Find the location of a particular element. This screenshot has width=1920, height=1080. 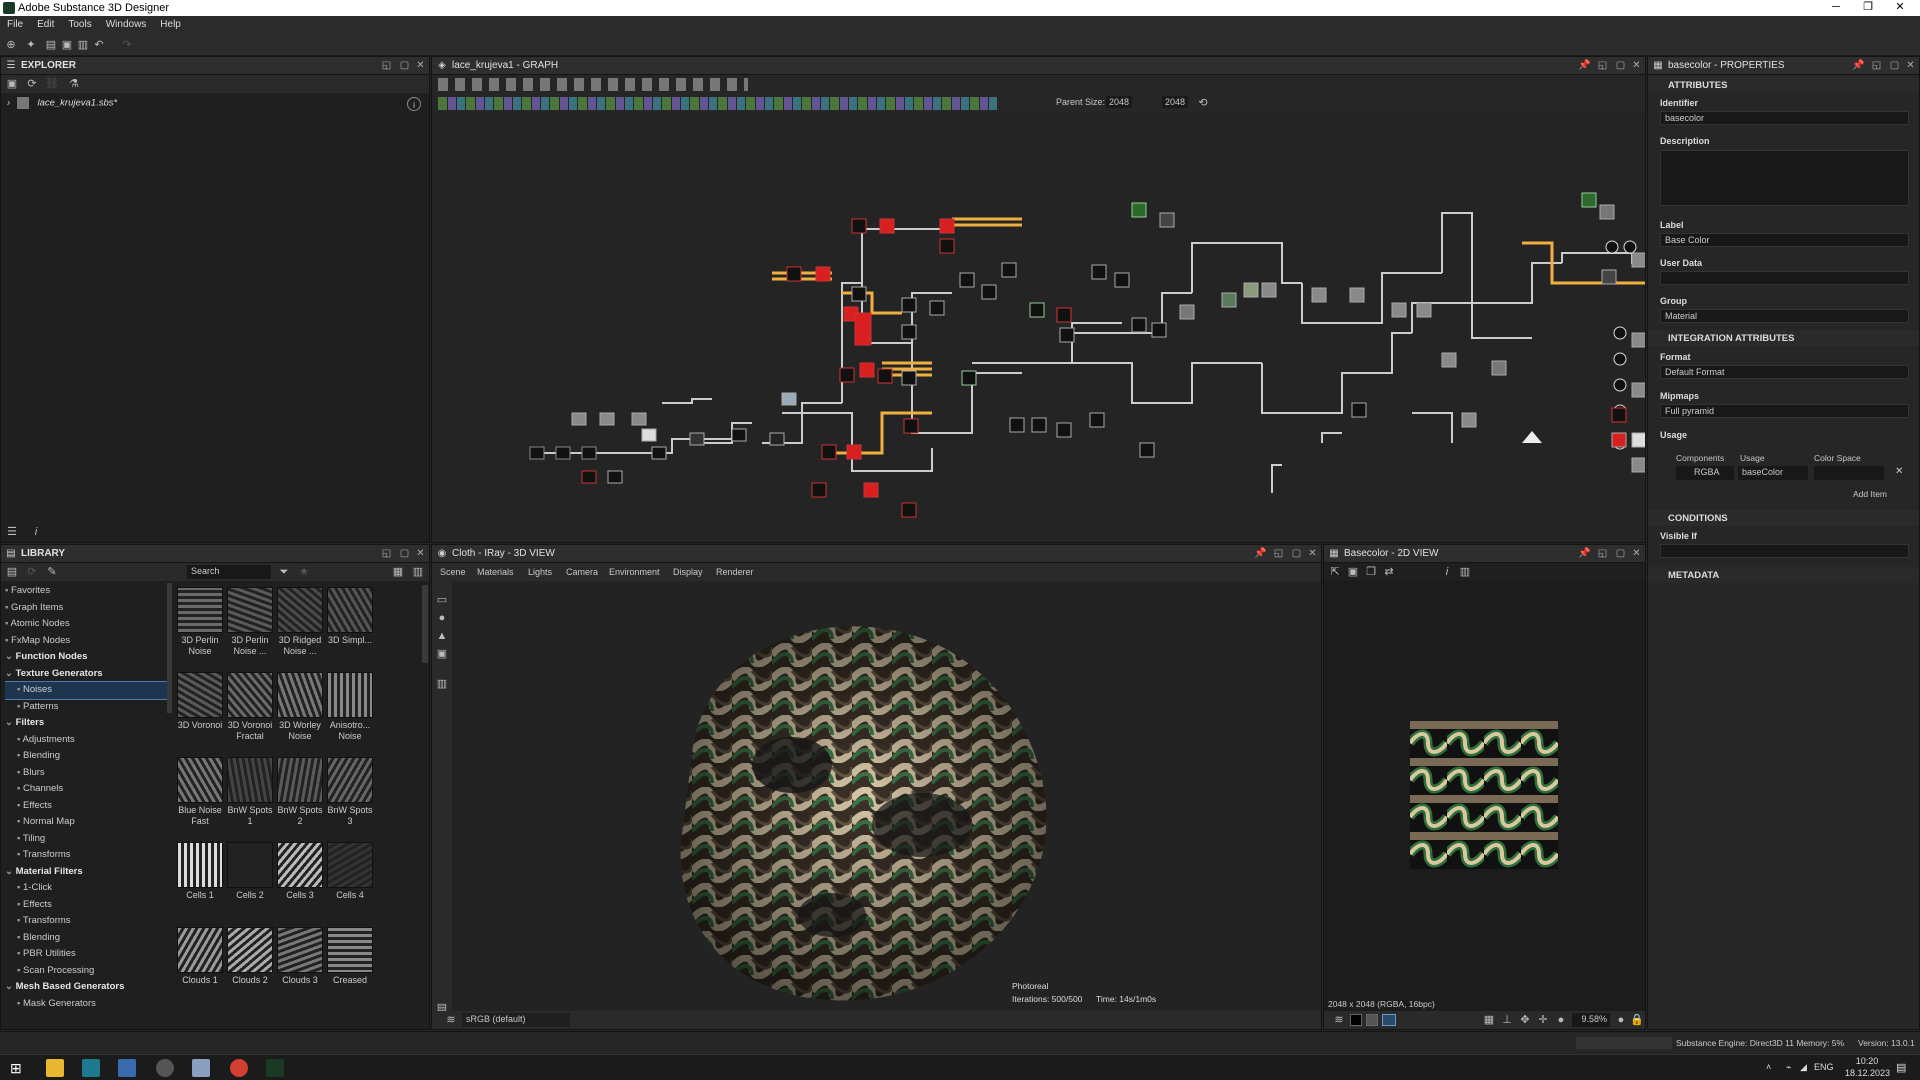

integration-section: INTEGRATION ATTRIBUTES is located at coordinates (1783, 338).